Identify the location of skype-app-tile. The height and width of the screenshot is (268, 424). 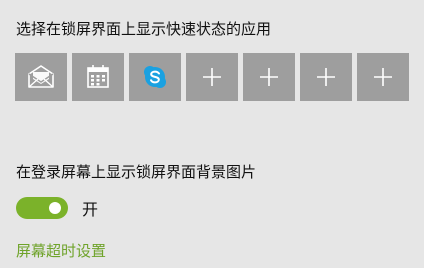
(155, 77).